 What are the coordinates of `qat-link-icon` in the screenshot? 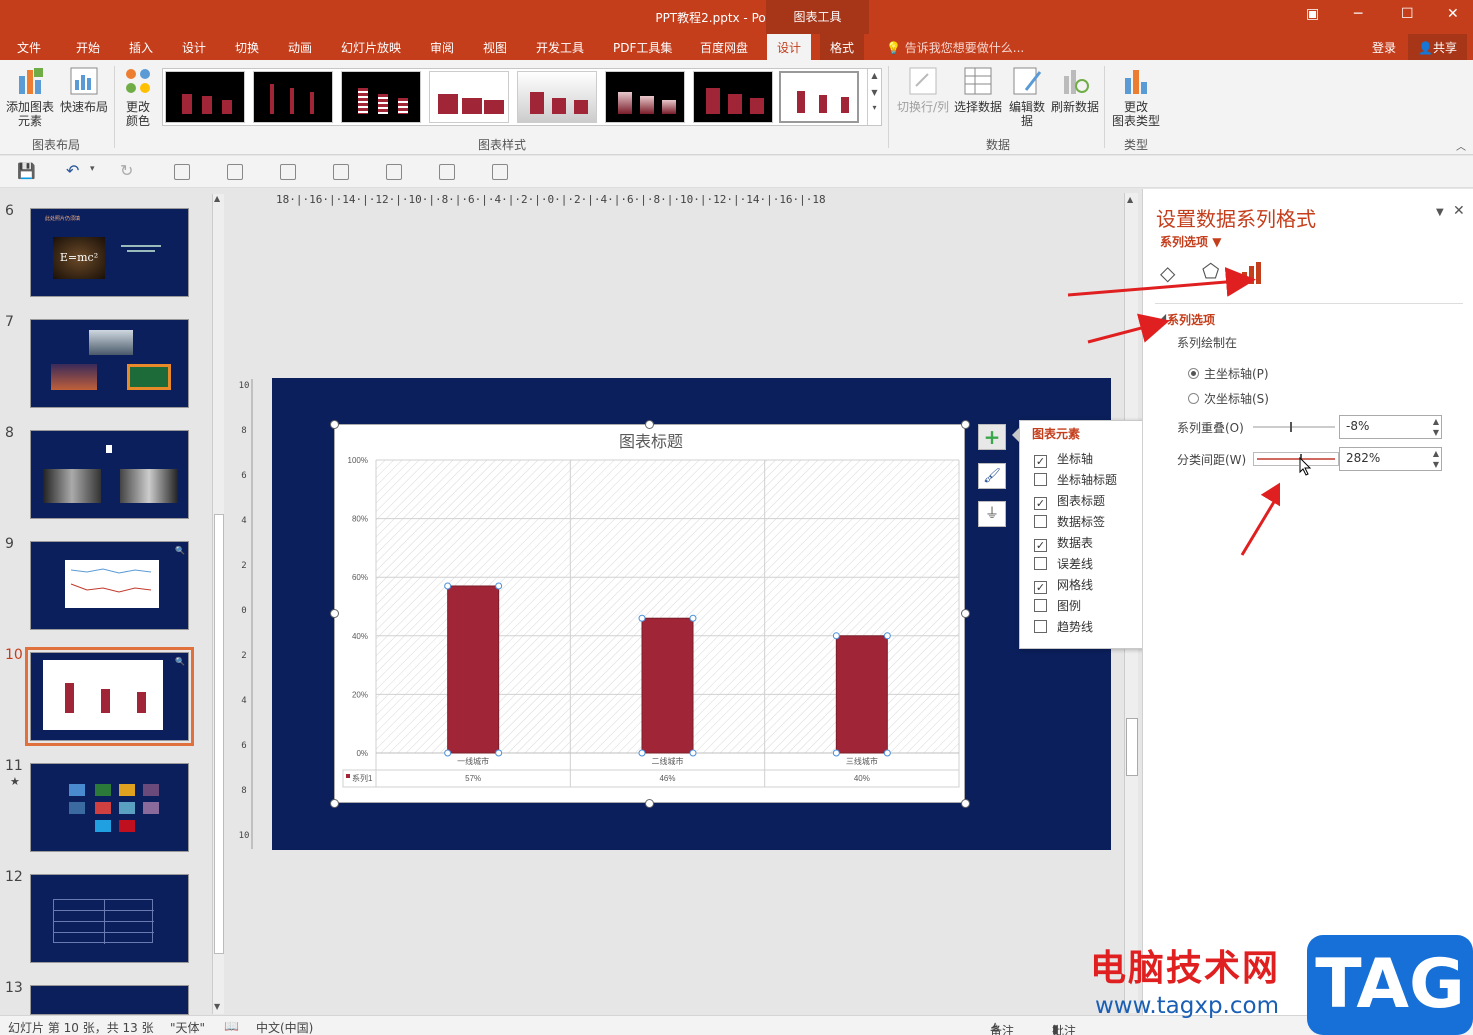 It's located at (500, 172).